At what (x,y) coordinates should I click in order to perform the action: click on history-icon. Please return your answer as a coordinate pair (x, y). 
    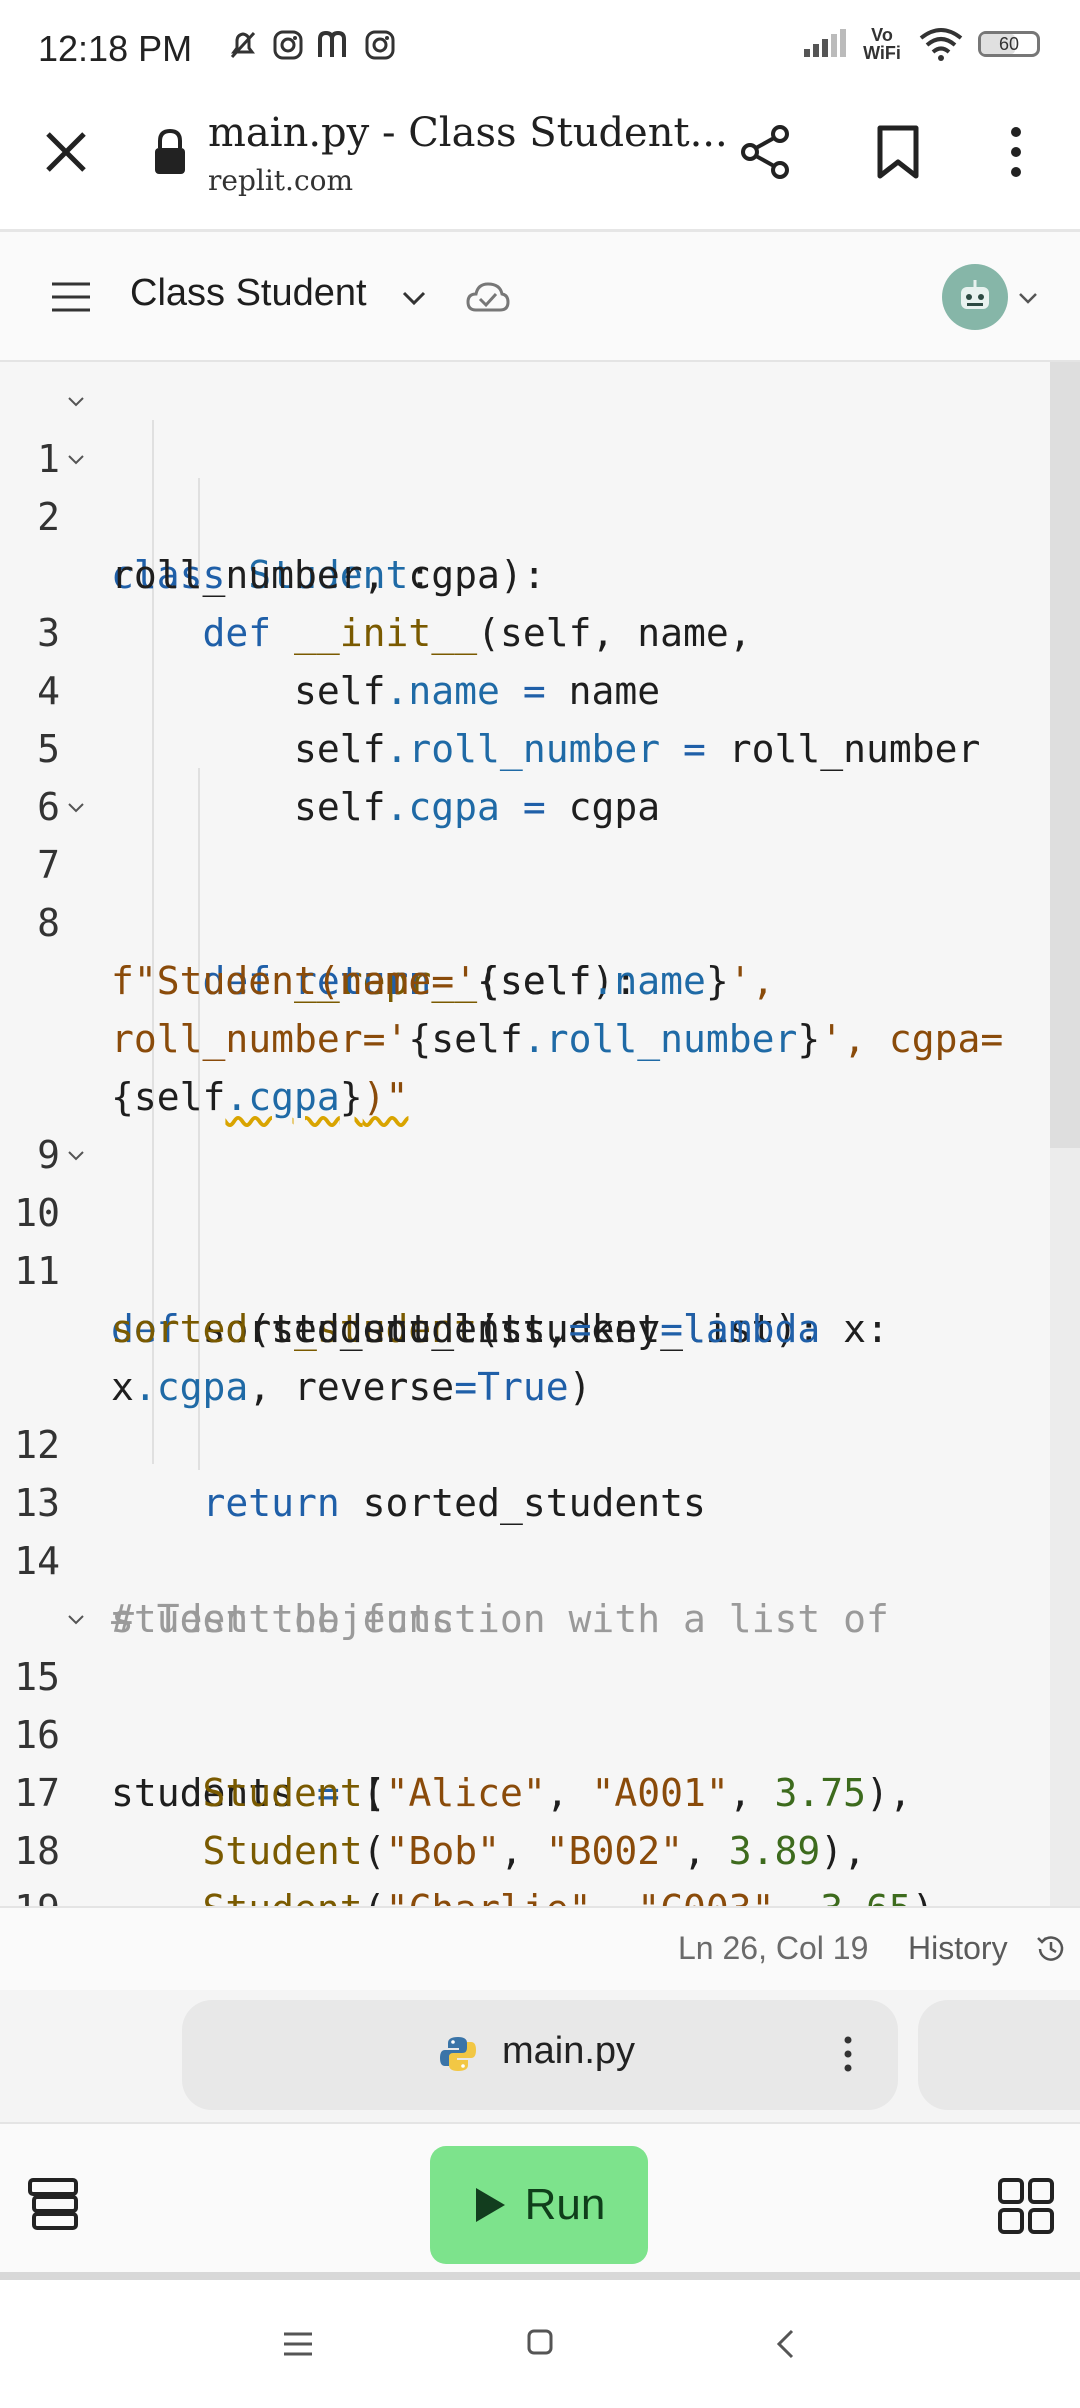
    Looking at the image, I should click on (1051, 1949).